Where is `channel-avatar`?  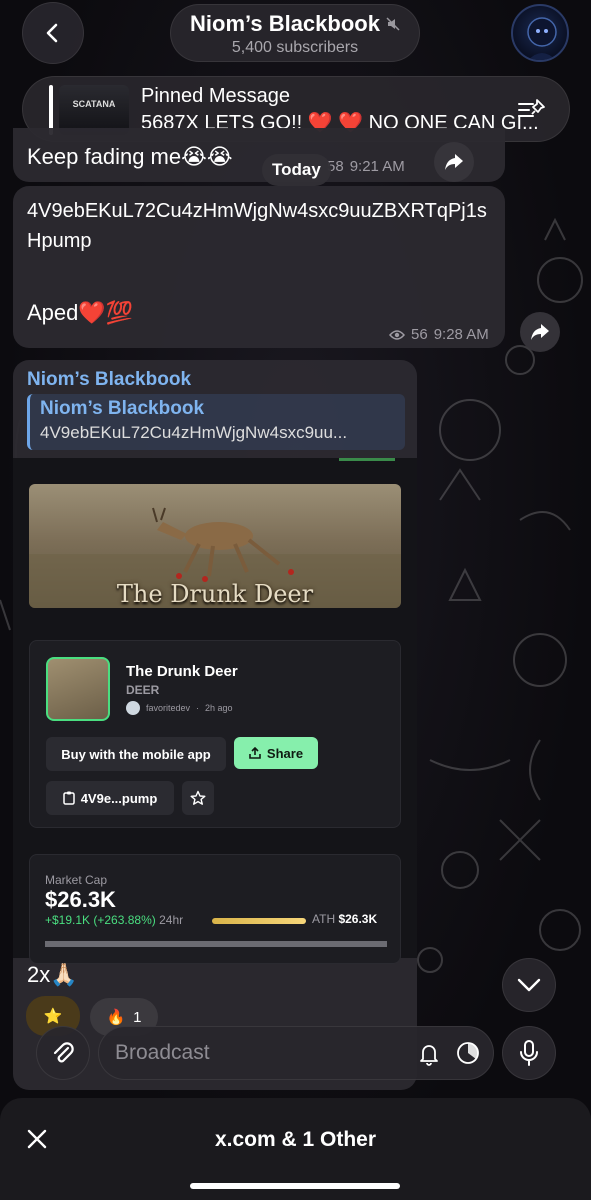
channel-avatar is located at coordinates (540, 33).